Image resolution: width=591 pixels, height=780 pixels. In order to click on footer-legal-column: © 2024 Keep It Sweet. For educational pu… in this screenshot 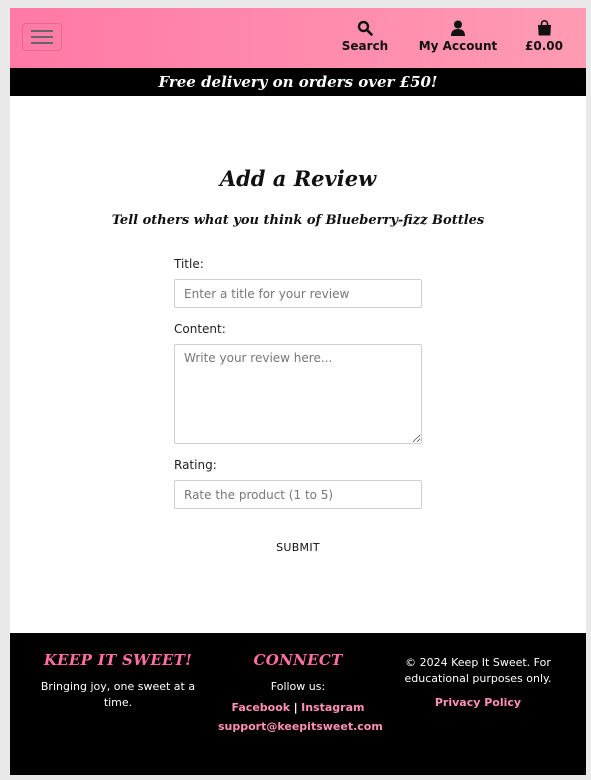, I will do `click(478, 682)`.